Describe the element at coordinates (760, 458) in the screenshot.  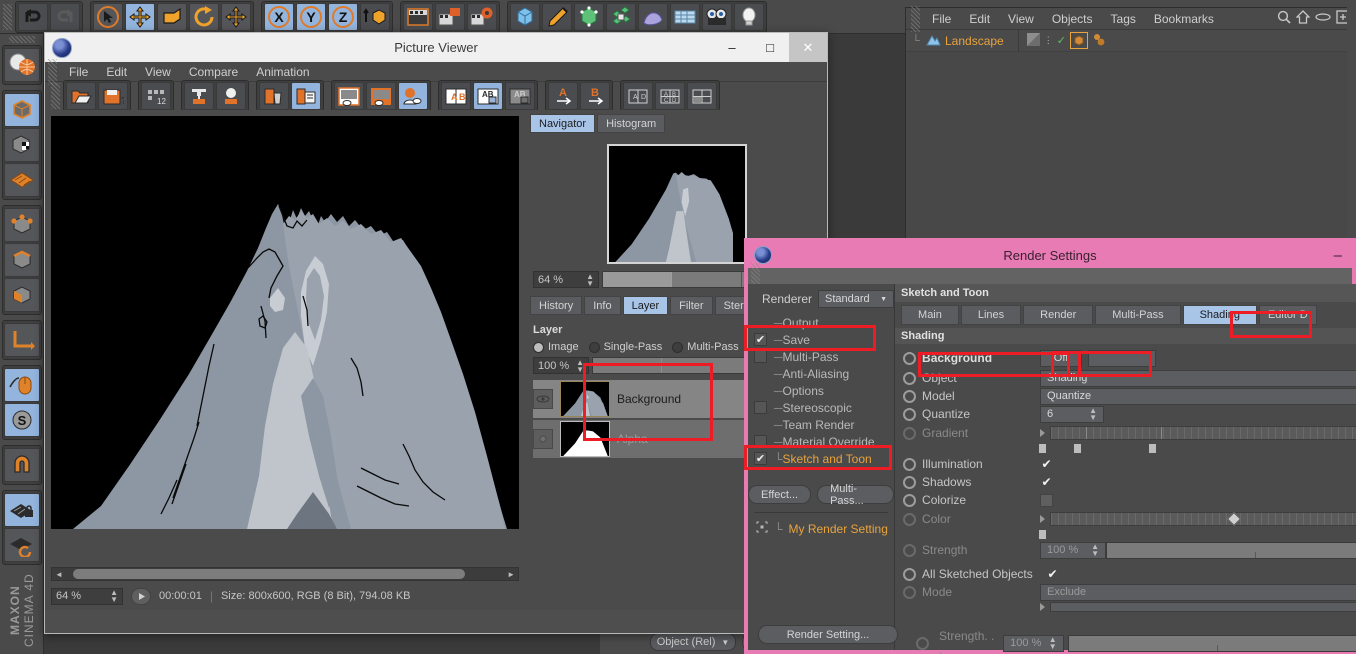
I see `checkbox-sketchandtoon: ✔` at that location.